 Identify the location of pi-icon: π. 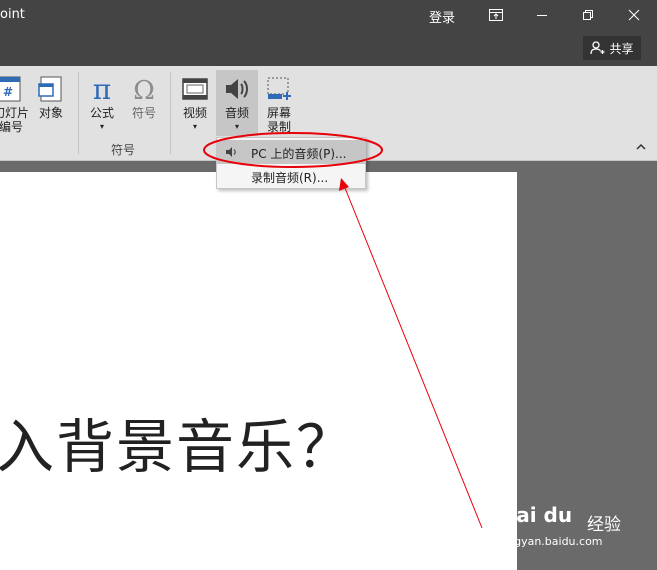
(102, 89).